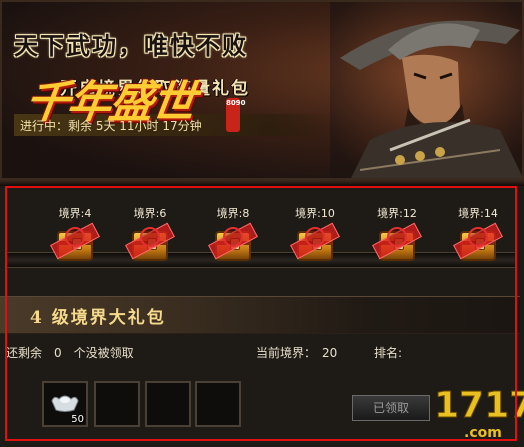  I want to click on svg-text: .com, so click(483, 433).